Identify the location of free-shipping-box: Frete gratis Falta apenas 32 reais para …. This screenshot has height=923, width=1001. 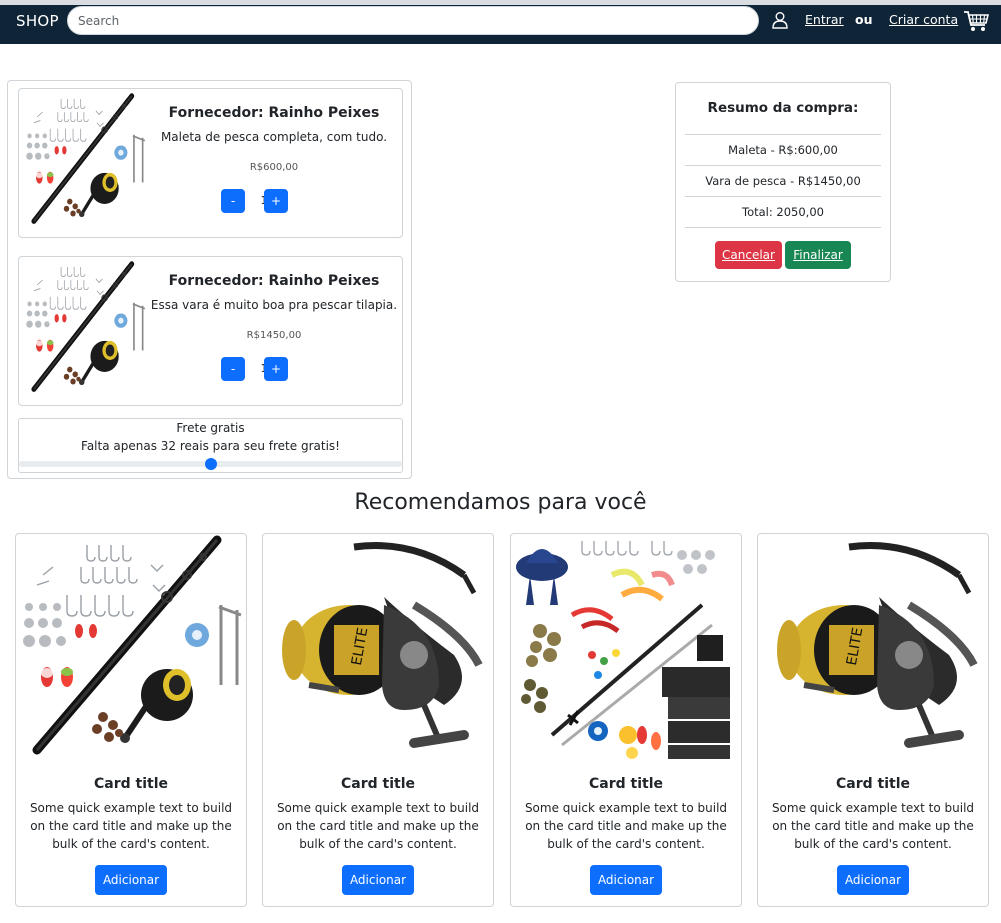
(210, 445).